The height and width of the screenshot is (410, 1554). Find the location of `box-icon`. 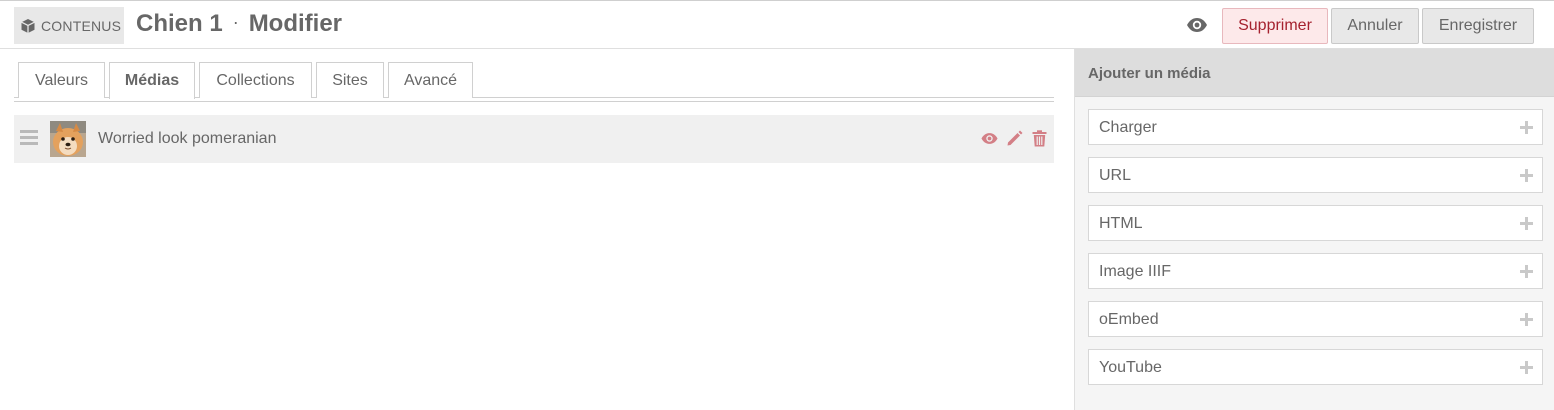

box-icon is located at coordinates (28, 26).